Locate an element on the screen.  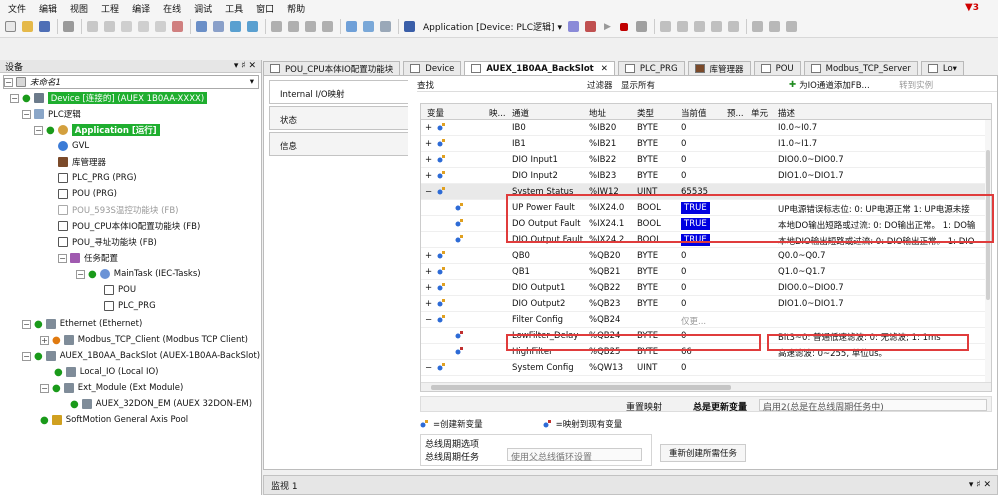
chevron-down-icon: ▾ is located at coordinates (252, 82).